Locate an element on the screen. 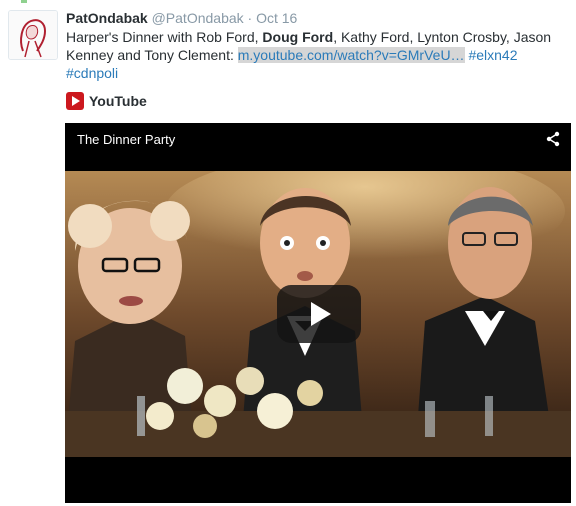 This screenshot has height=506, width=576. tweet-text-part1: Harper's Dinner with Rob Ford, is located at coordinates (164, 37).